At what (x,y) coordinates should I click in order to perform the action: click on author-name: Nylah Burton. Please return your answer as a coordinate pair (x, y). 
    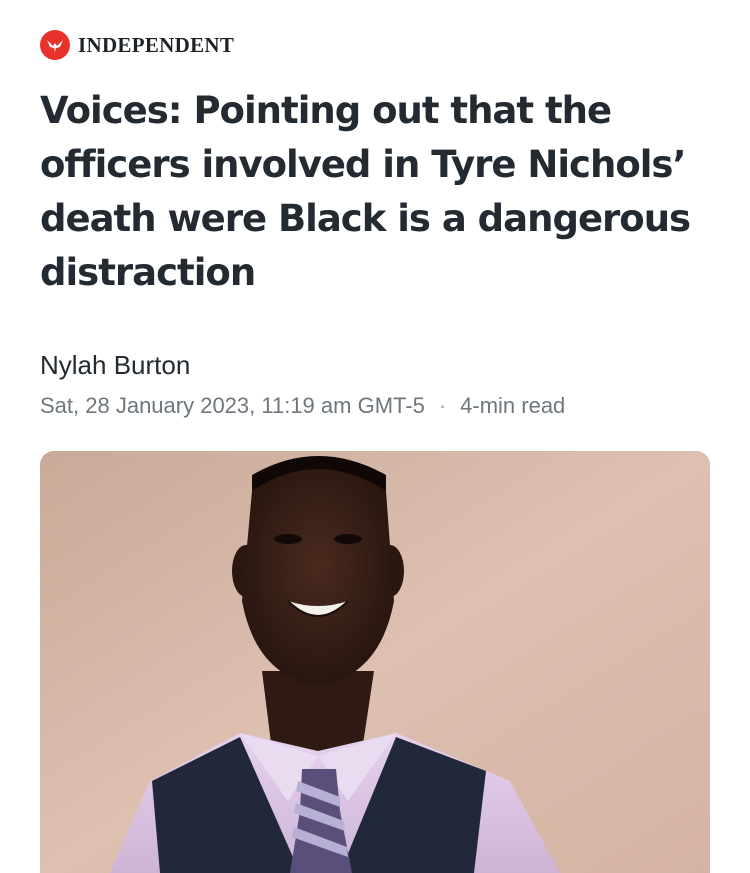
    Looking at the image, I should click on (115, 365).